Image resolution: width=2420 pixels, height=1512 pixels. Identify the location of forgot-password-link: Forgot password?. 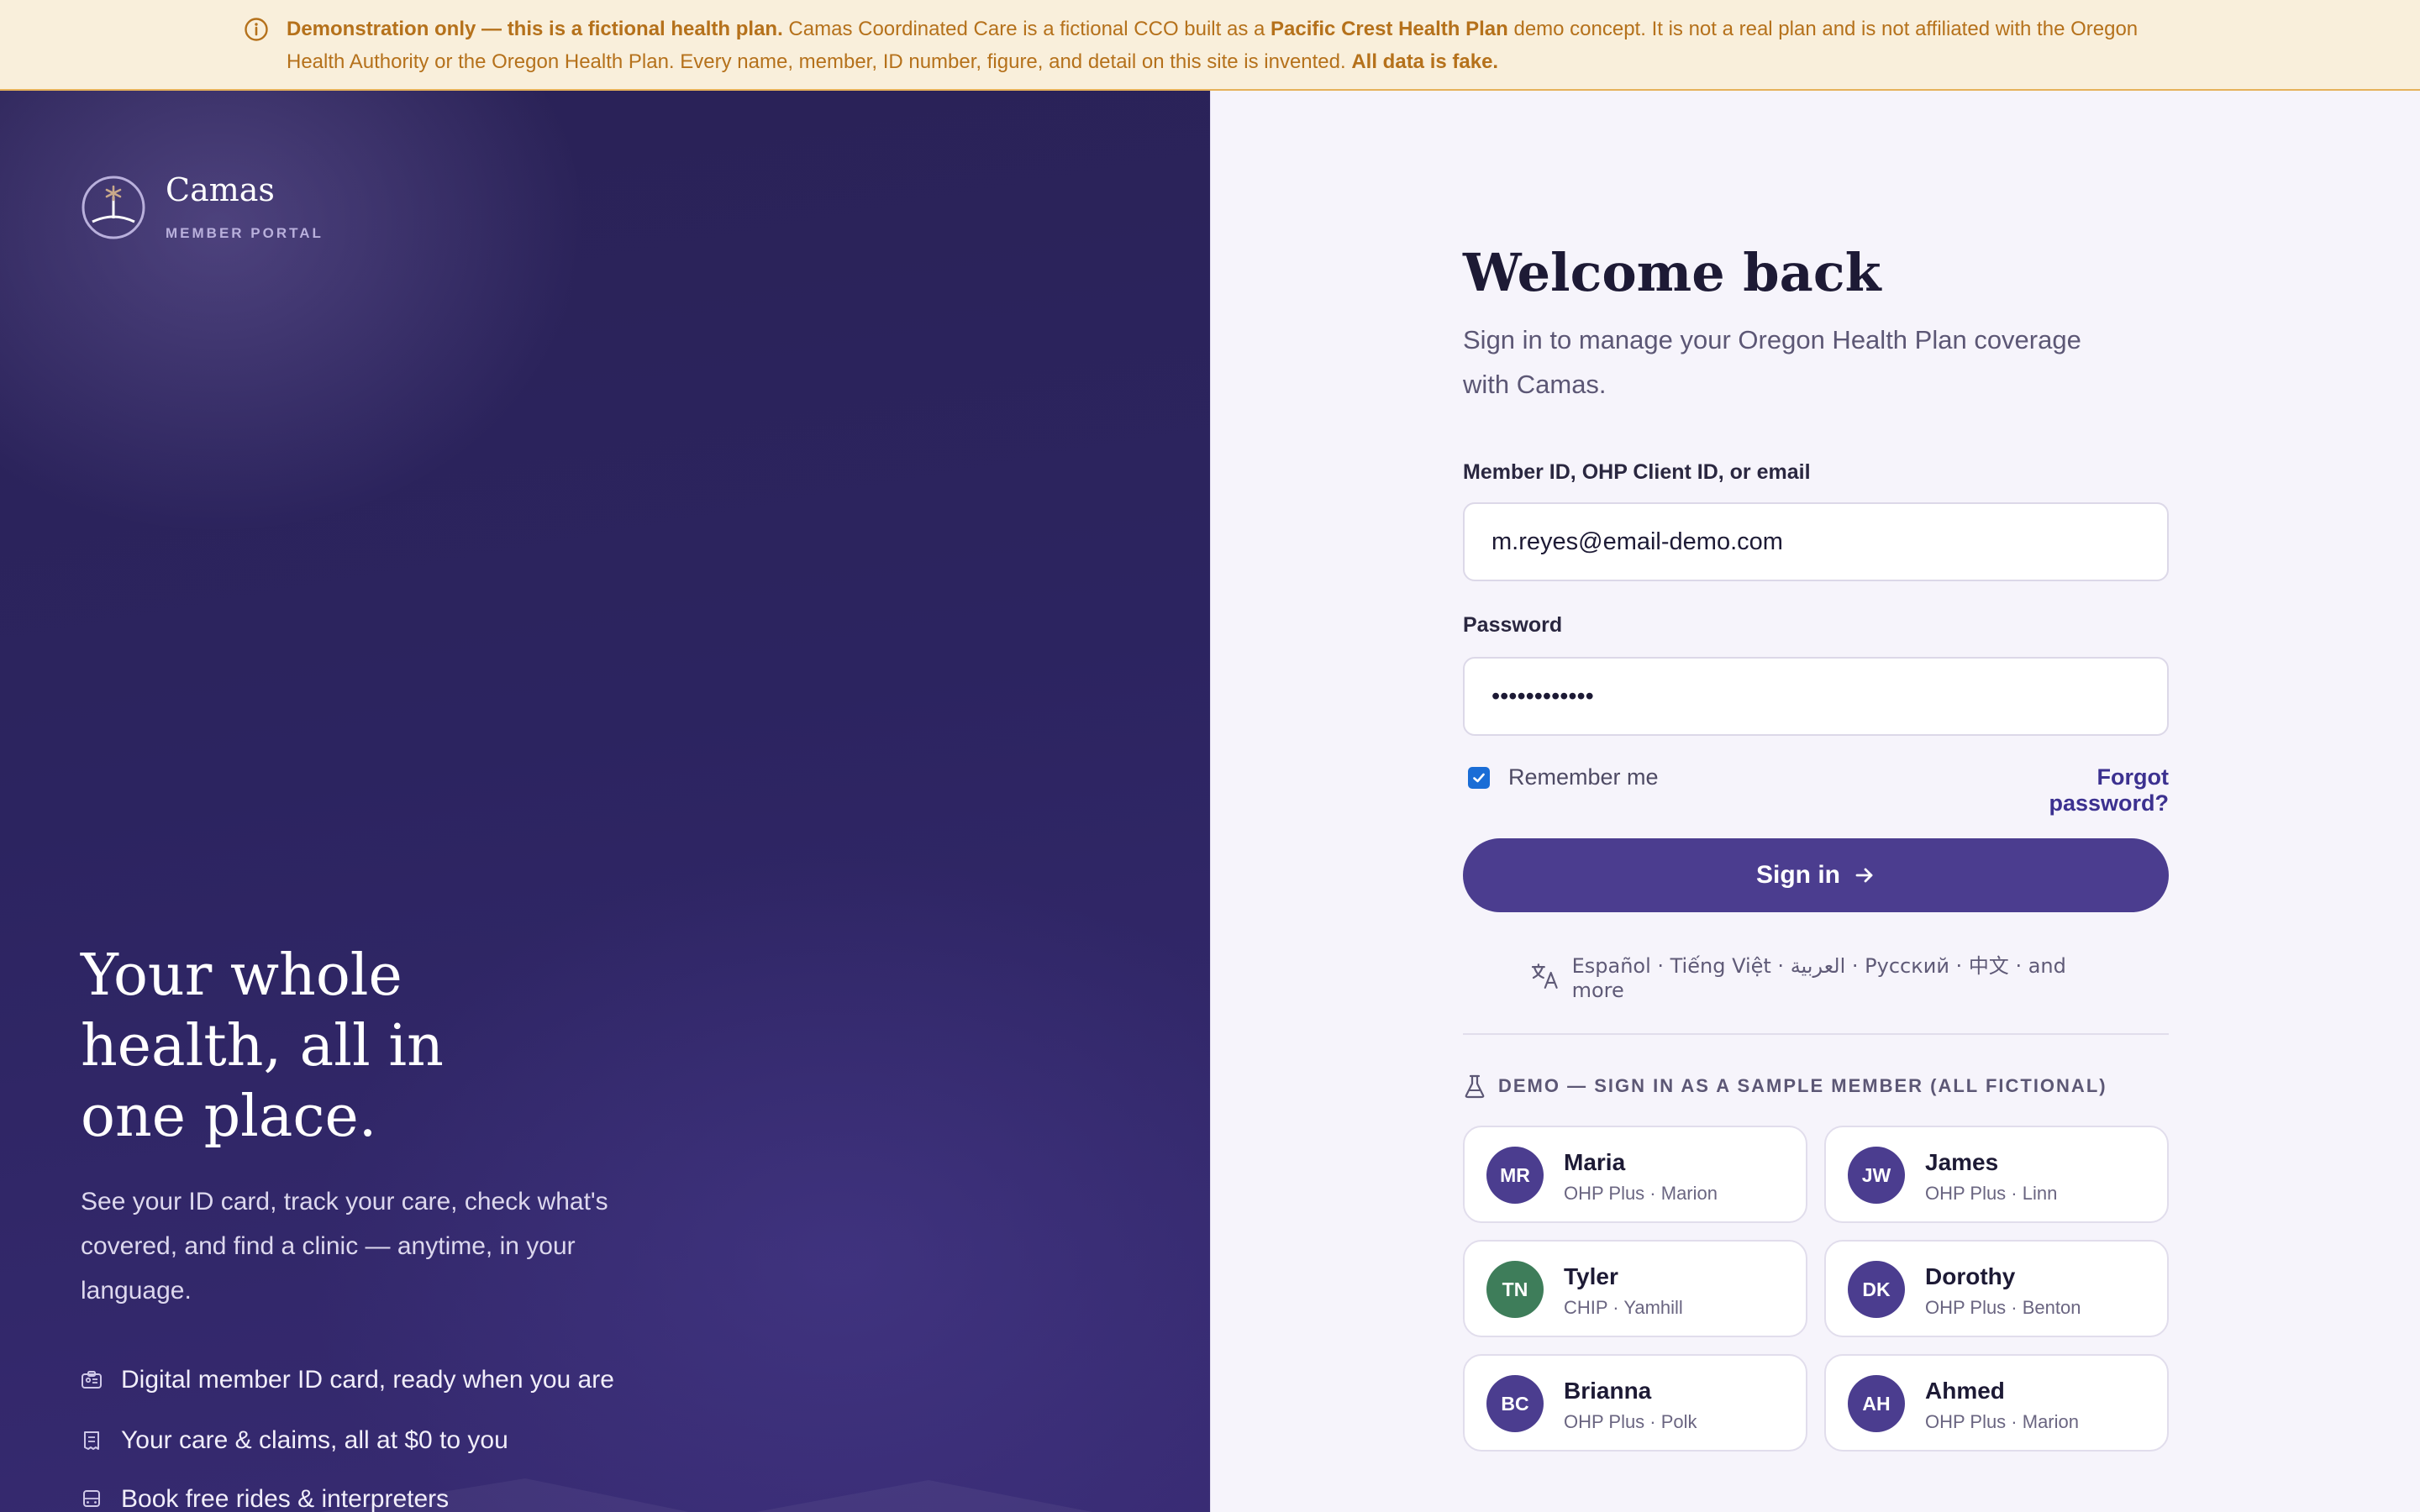
(2076, 790).